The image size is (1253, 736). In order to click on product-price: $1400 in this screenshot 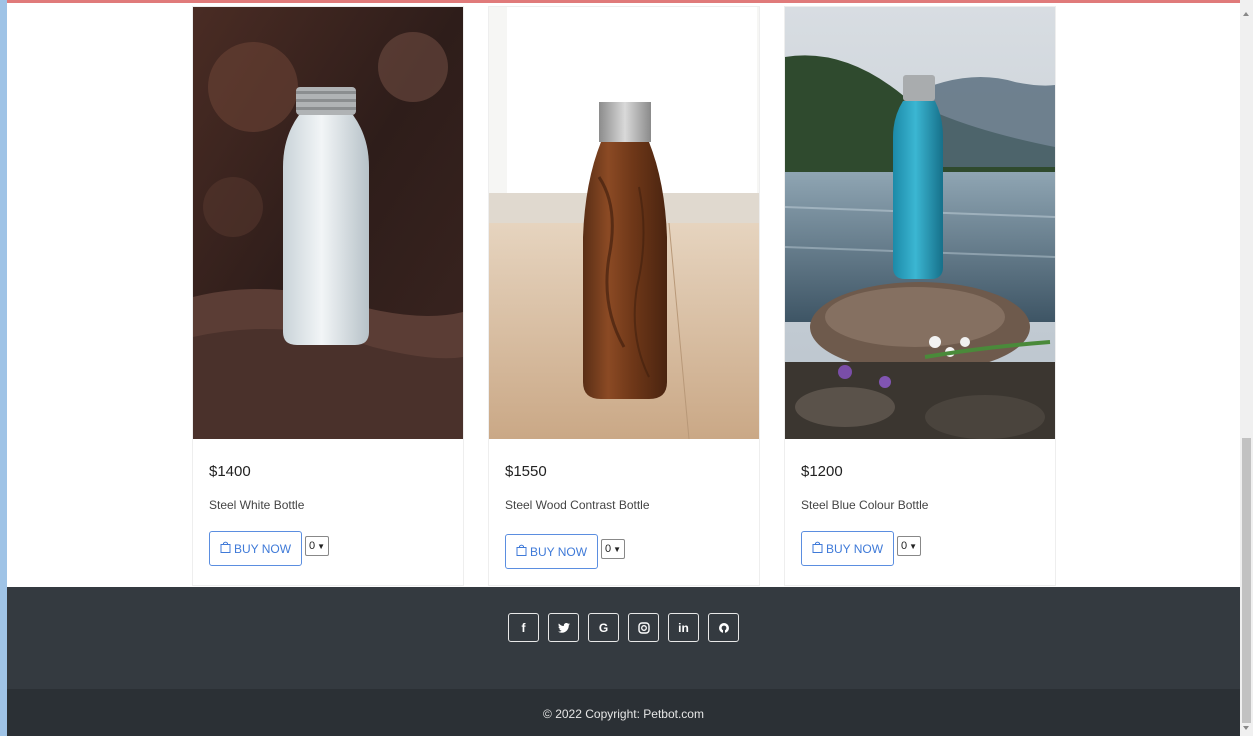, I will do `click(230, 471)`.